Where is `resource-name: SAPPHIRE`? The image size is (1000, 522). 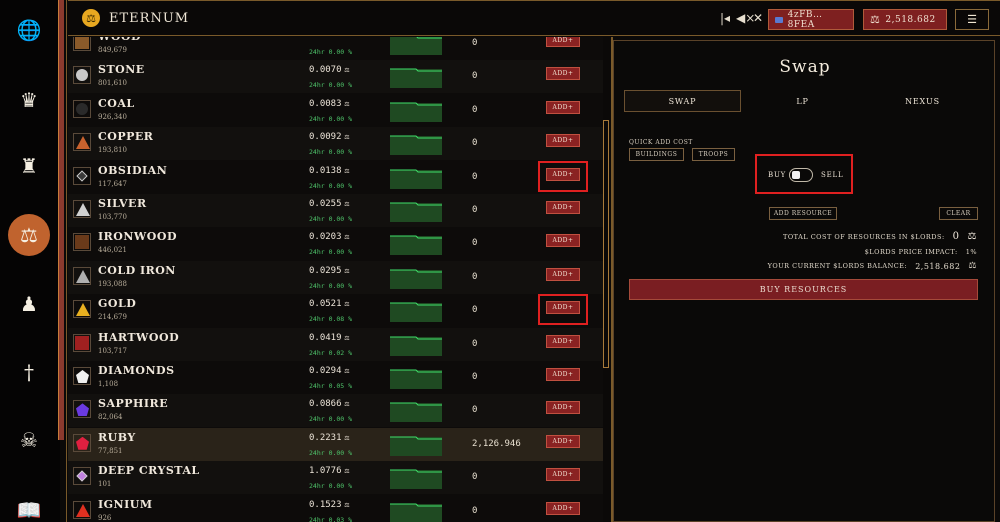
resource-name: SAPPHIRE is located at coordinates (133, 404).